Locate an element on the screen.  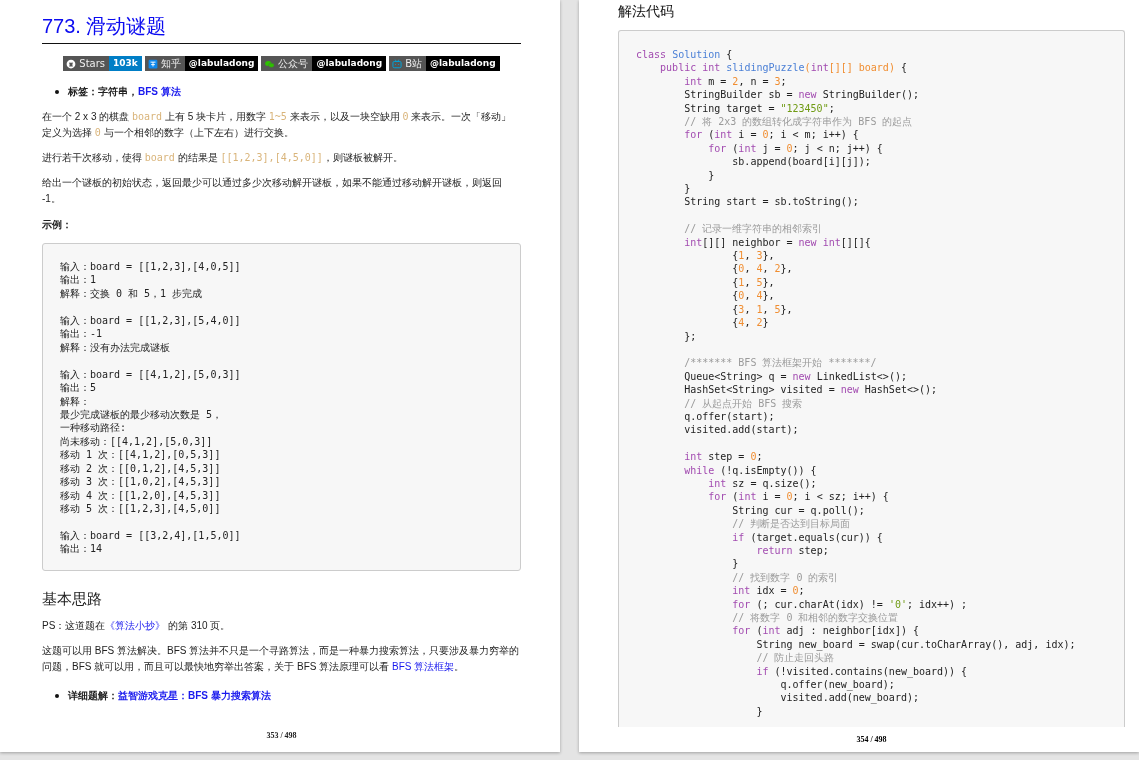
example-line: 移动 5 次：[[1,2,3],[4,5,0]] is located at coordinates (141, 509).